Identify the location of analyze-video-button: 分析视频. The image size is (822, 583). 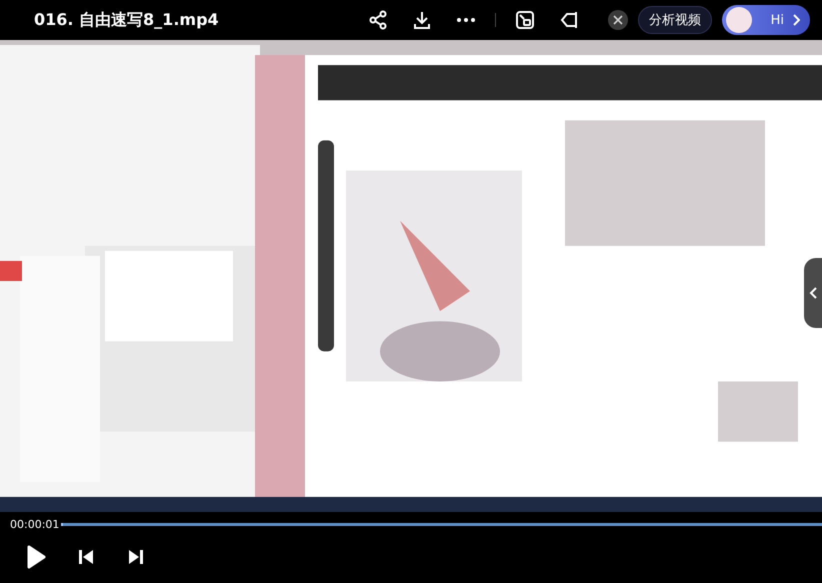
(675, 20).